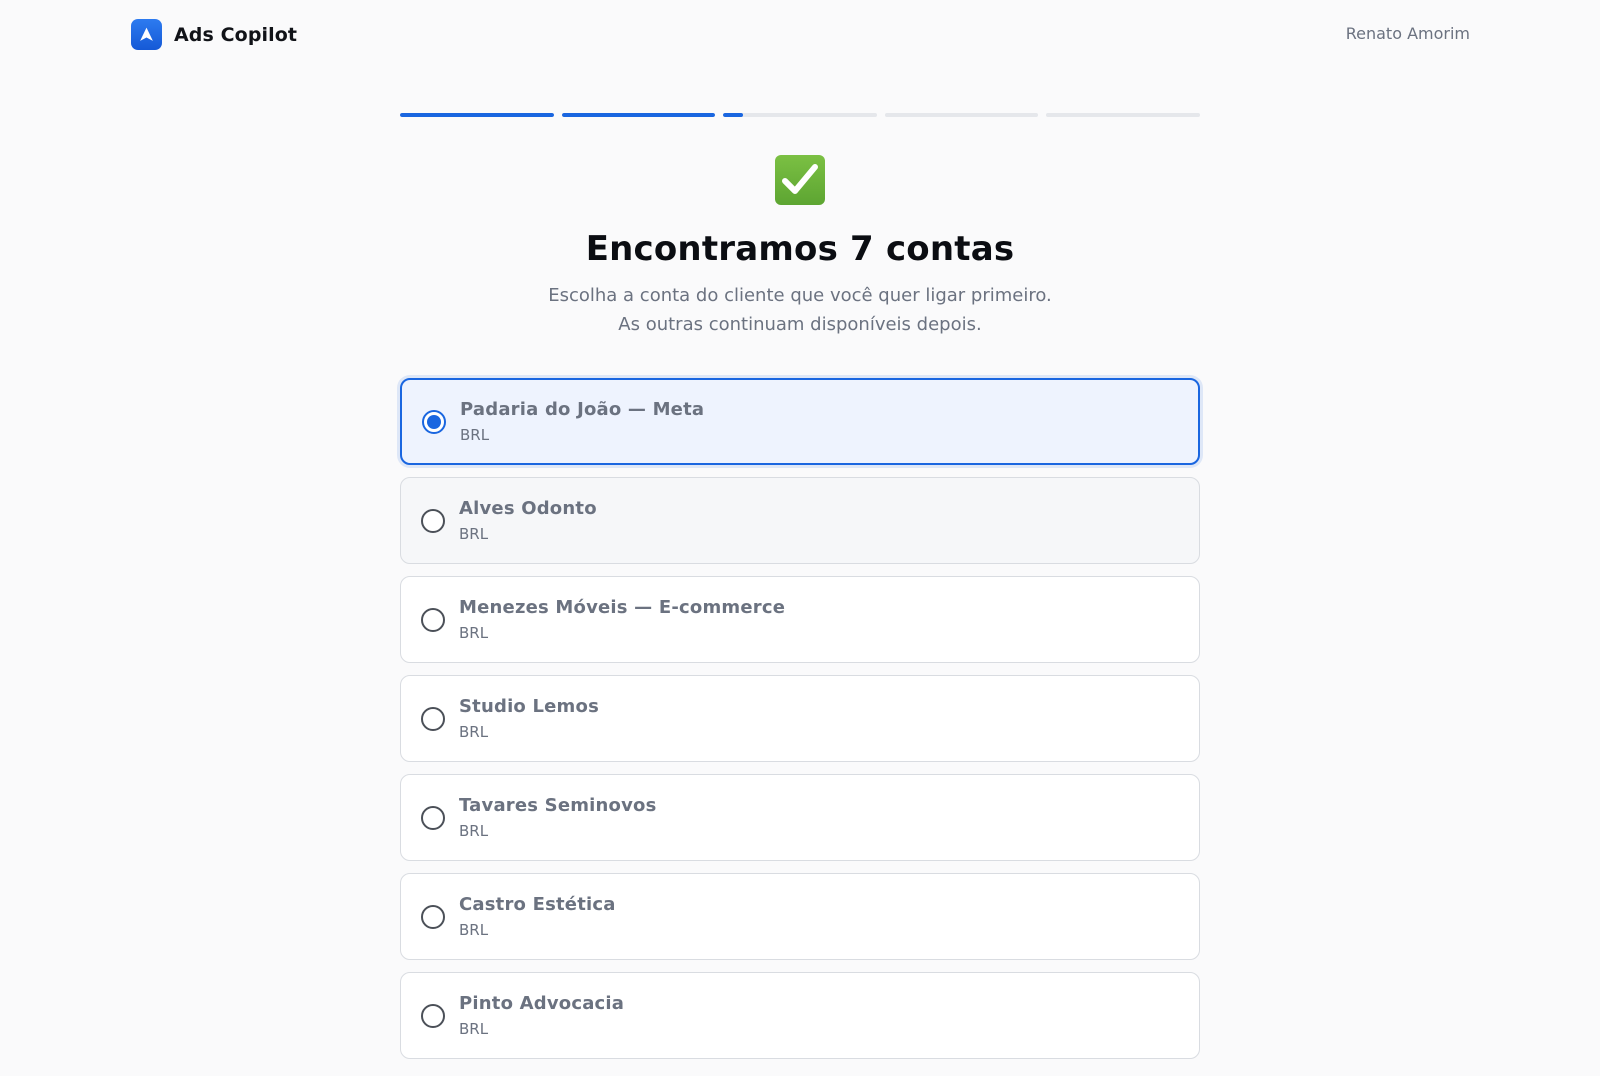  What do you see at coordinates (529, 706) in the screenshot?
I see `account-name: Studio Lemos` at bounding box center [529, 706].